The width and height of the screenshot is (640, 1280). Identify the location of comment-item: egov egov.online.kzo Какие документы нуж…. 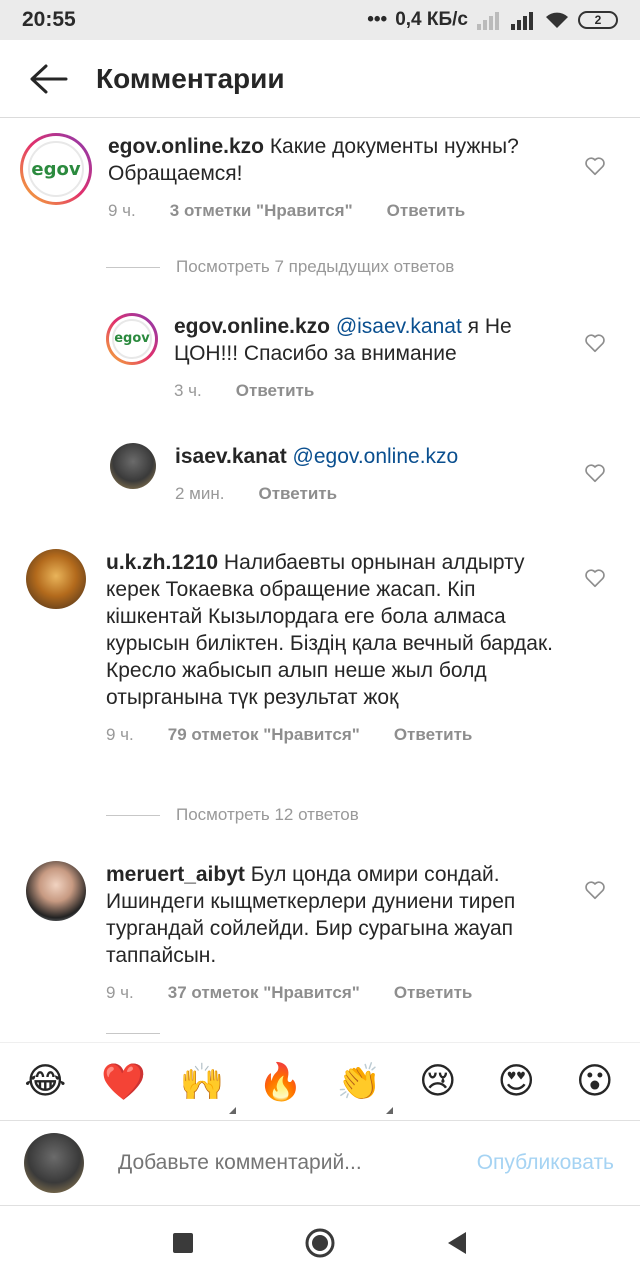
(300, 177).